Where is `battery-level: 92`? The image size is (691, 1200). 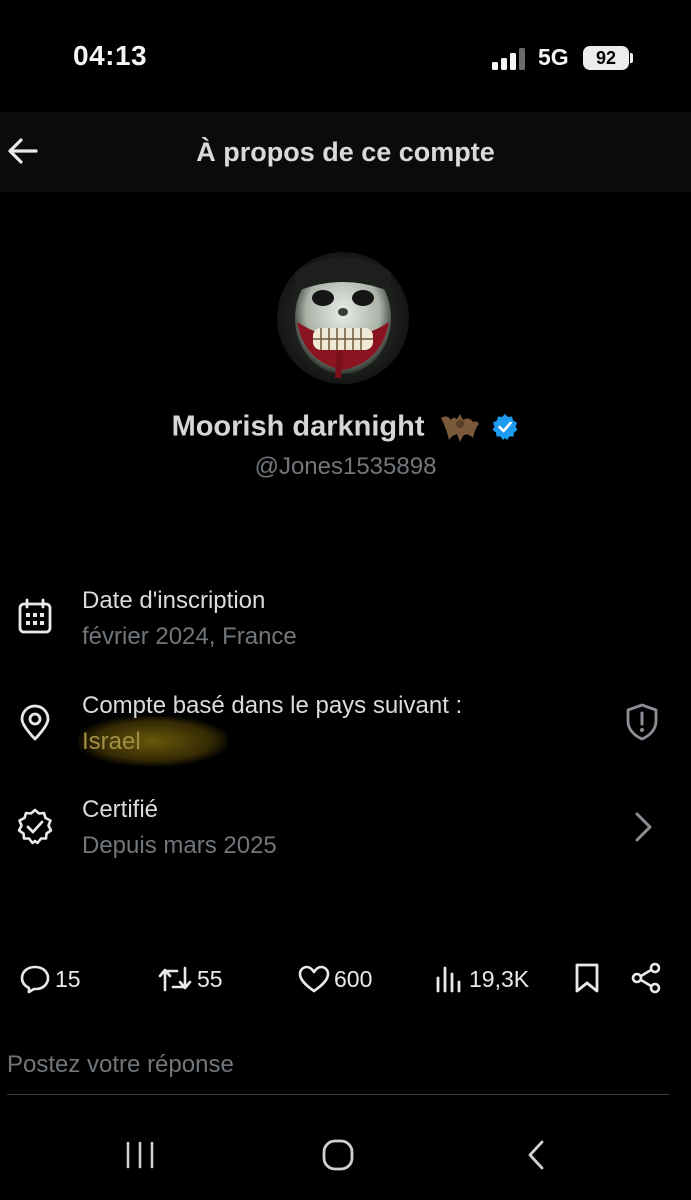
battery-level: 92 is located at coordinates (606, 58).